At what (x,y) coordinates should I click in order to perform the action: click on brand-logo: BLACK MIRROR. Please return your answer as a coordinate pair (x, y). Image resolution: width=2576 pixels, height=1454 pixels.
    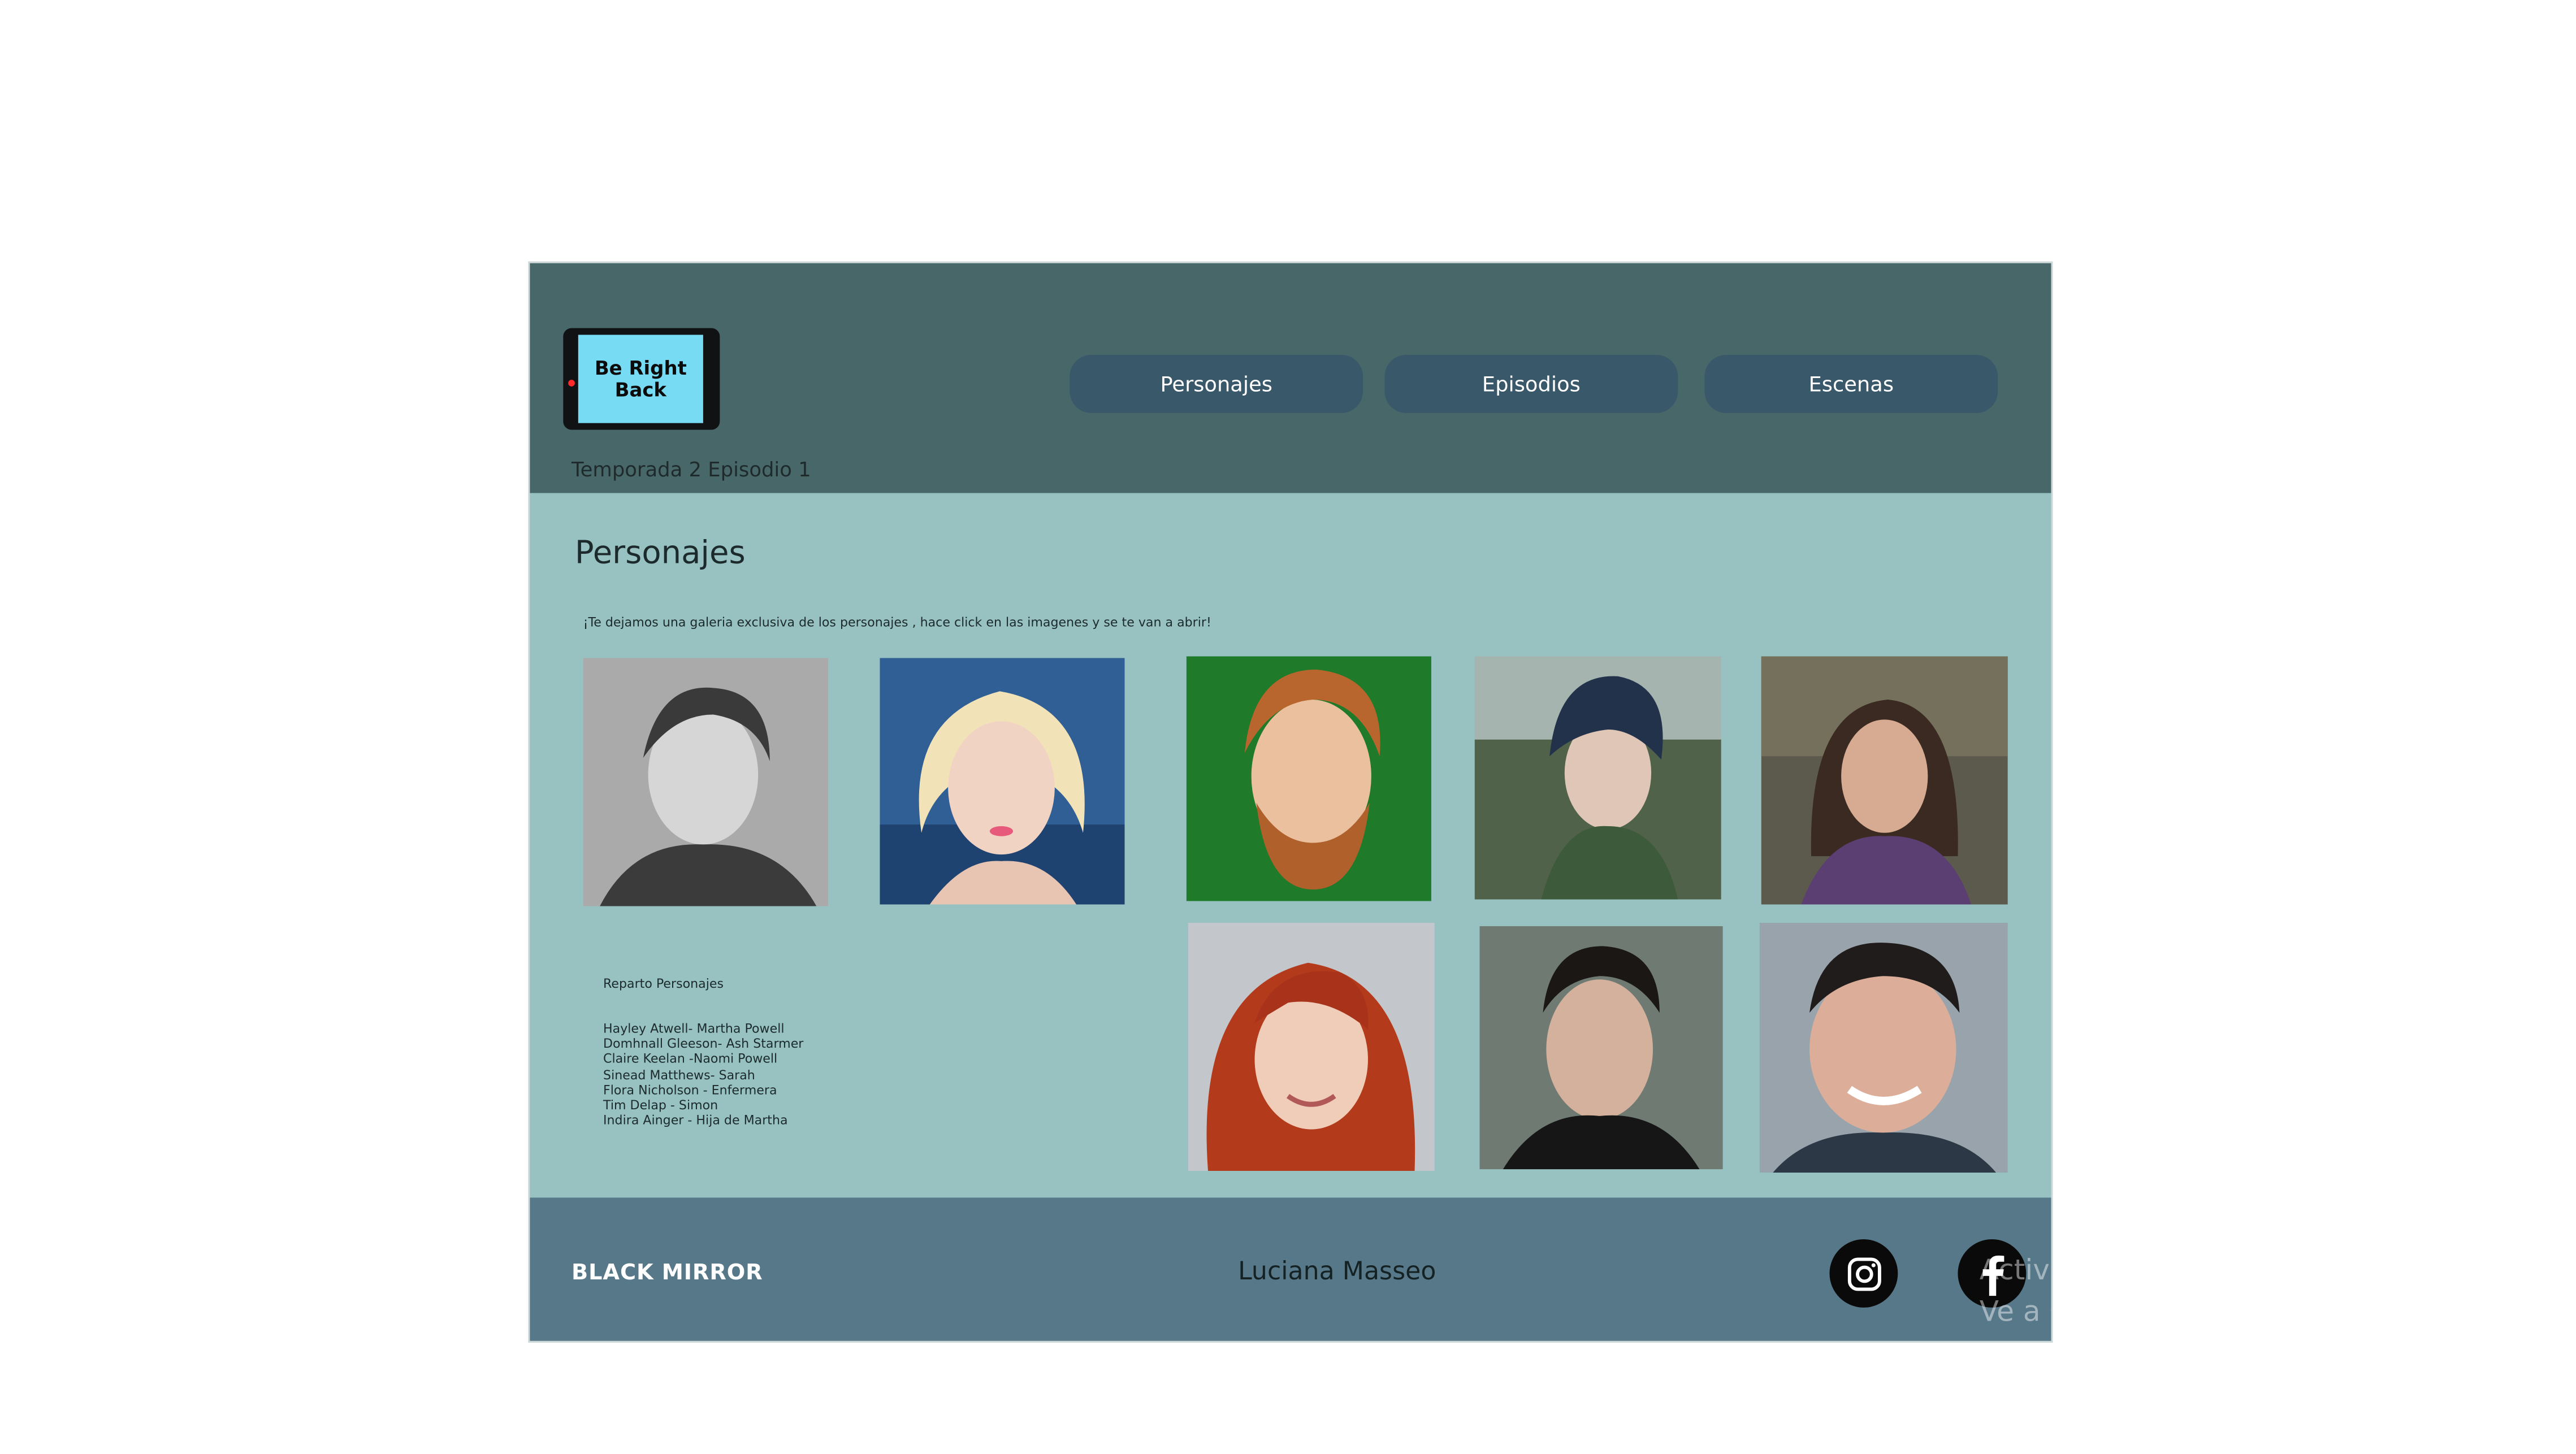
    Looking at the image, I should click on (667, 1274).